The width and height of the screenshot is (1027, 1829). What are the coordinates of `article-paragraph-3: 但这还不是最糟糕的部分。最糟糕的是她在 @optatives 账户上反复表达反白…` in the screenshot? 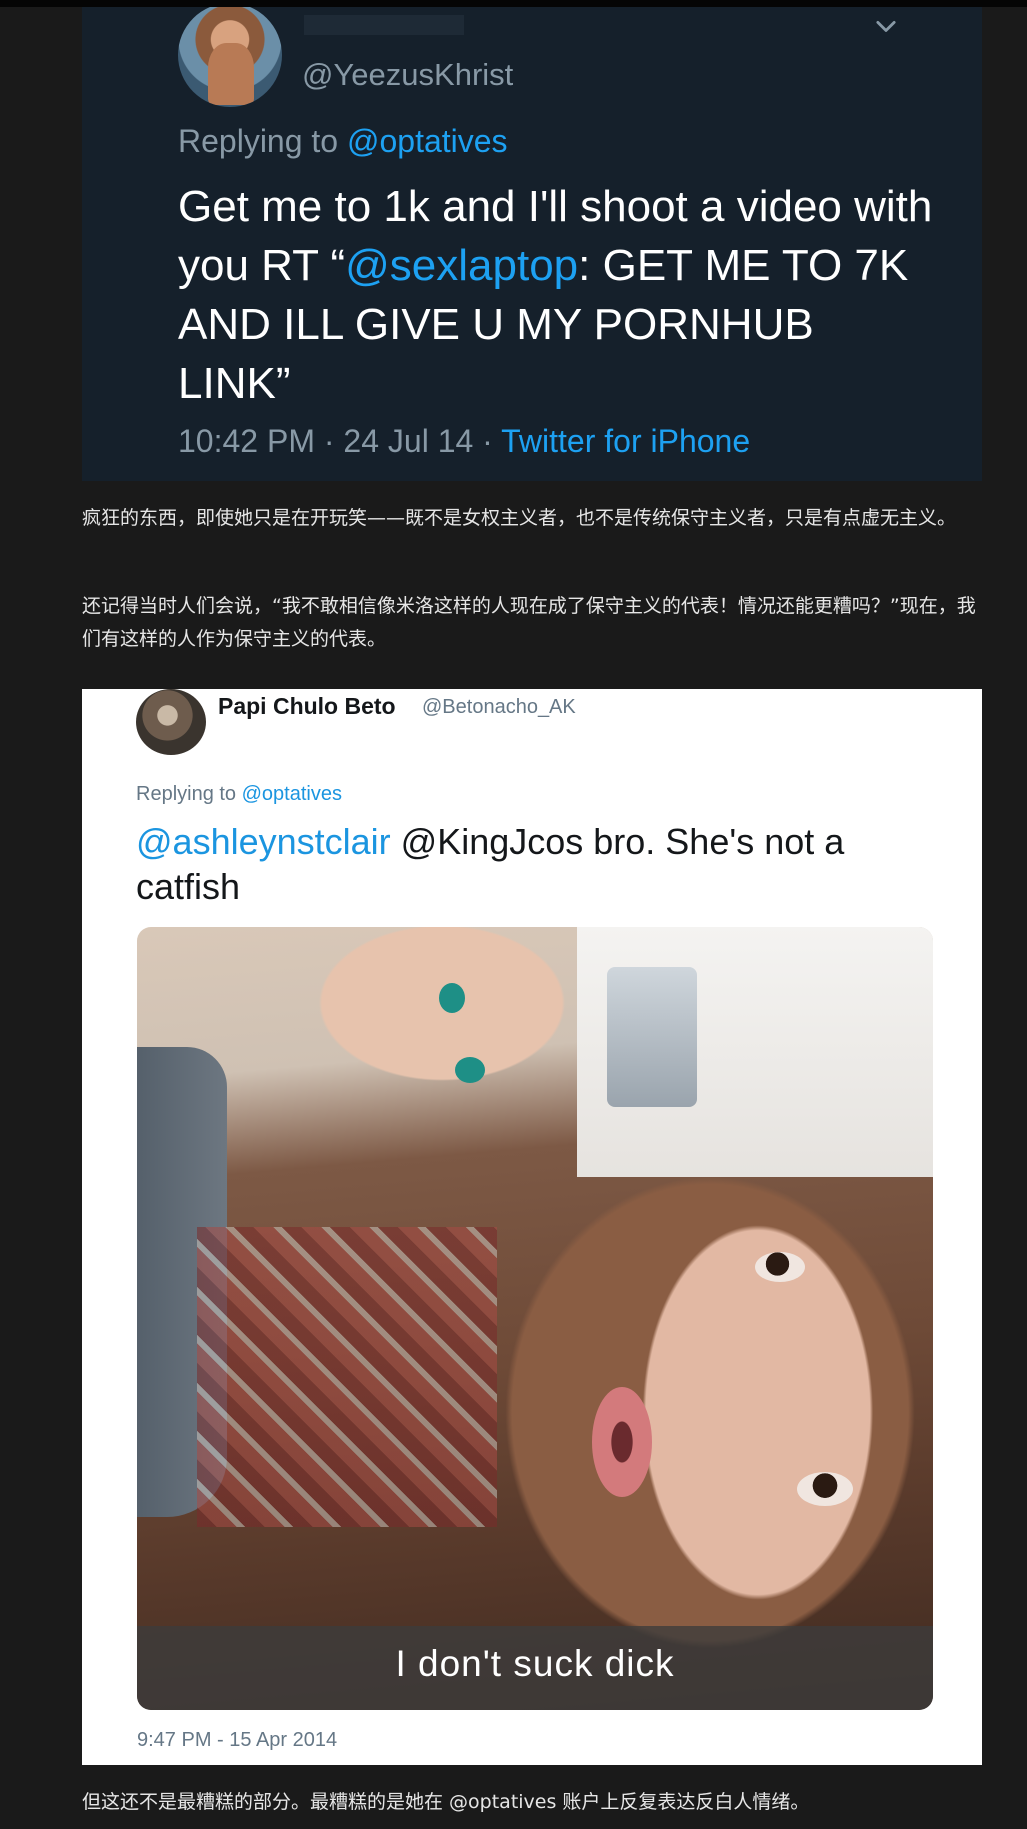 It's located at (446, 1802).